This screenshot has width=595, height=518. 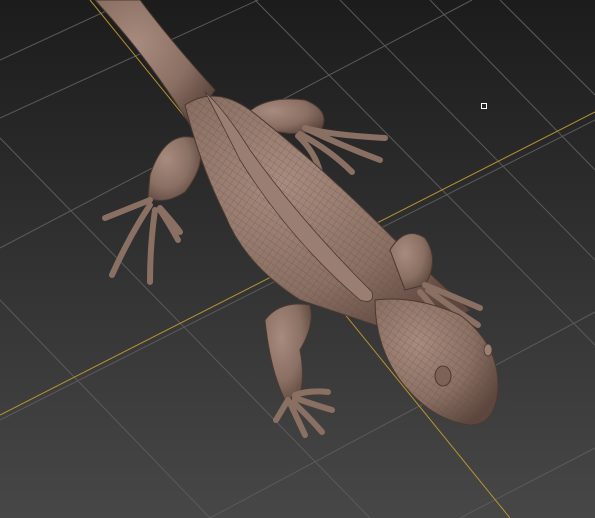 I want to click on lizard-nostril, so click(x=488, y=350).